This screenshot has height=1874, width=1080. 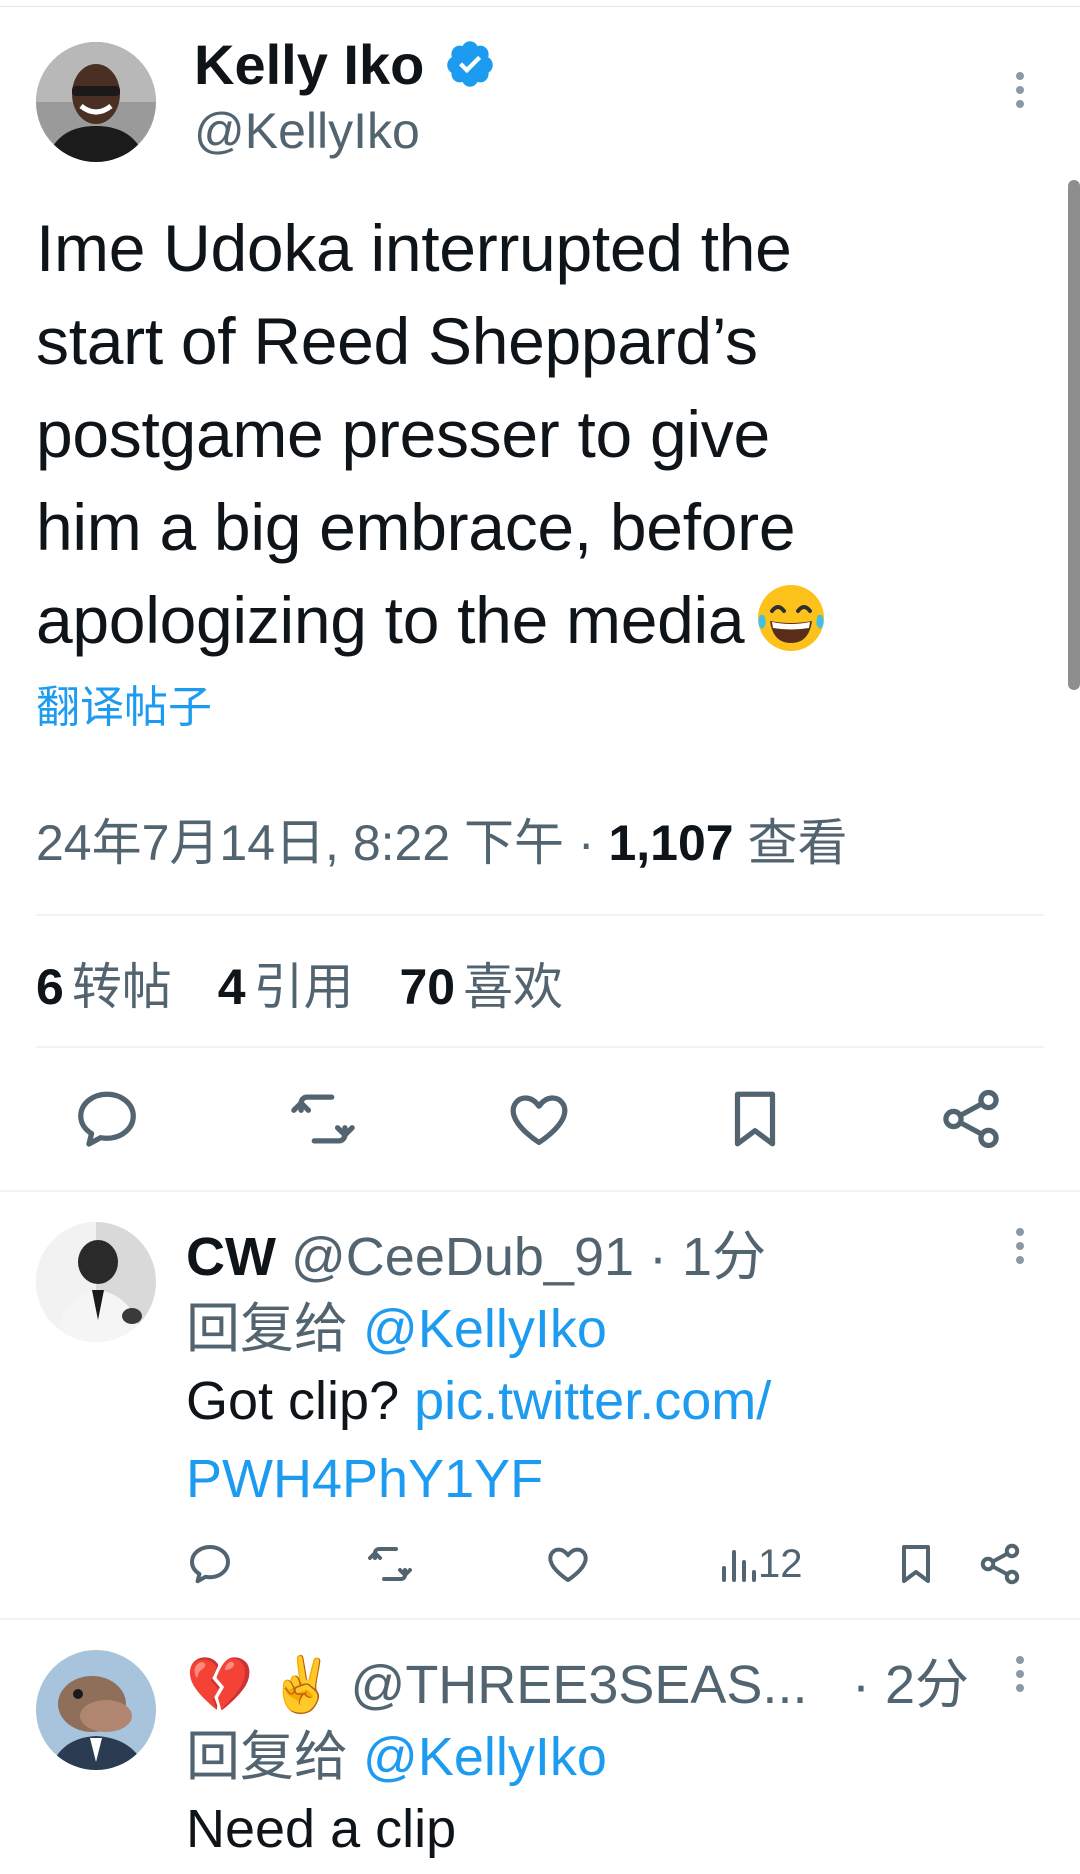 I want to click on quotes-count: 4, so click(x=231, y=987).